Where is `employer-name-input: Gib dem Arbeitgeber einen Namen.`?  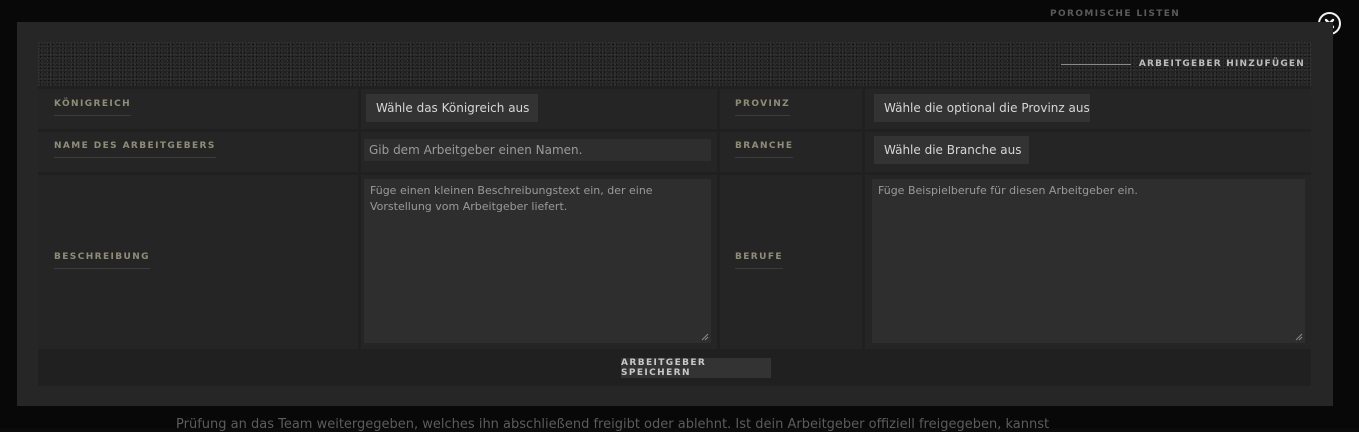
employer-name-input: Gib dem Arbeitgeber einen Namen. is located at coordinates (537, 150).